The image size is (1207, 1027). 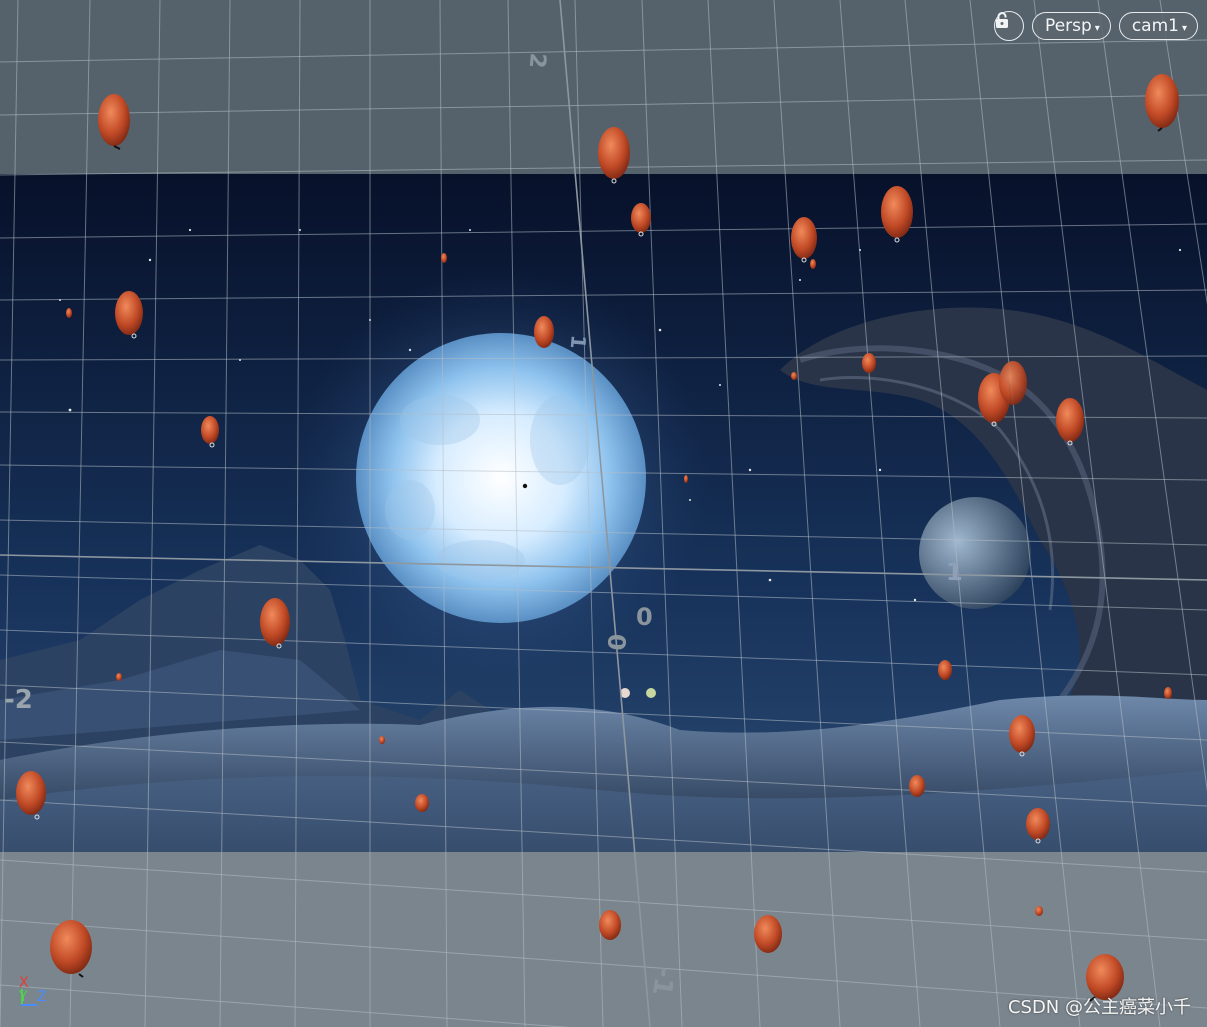 What do you see at coordinates (616, 642) in the screenshot?
I see `grid-label-center-b: 0` at bounding box center [616, 642].